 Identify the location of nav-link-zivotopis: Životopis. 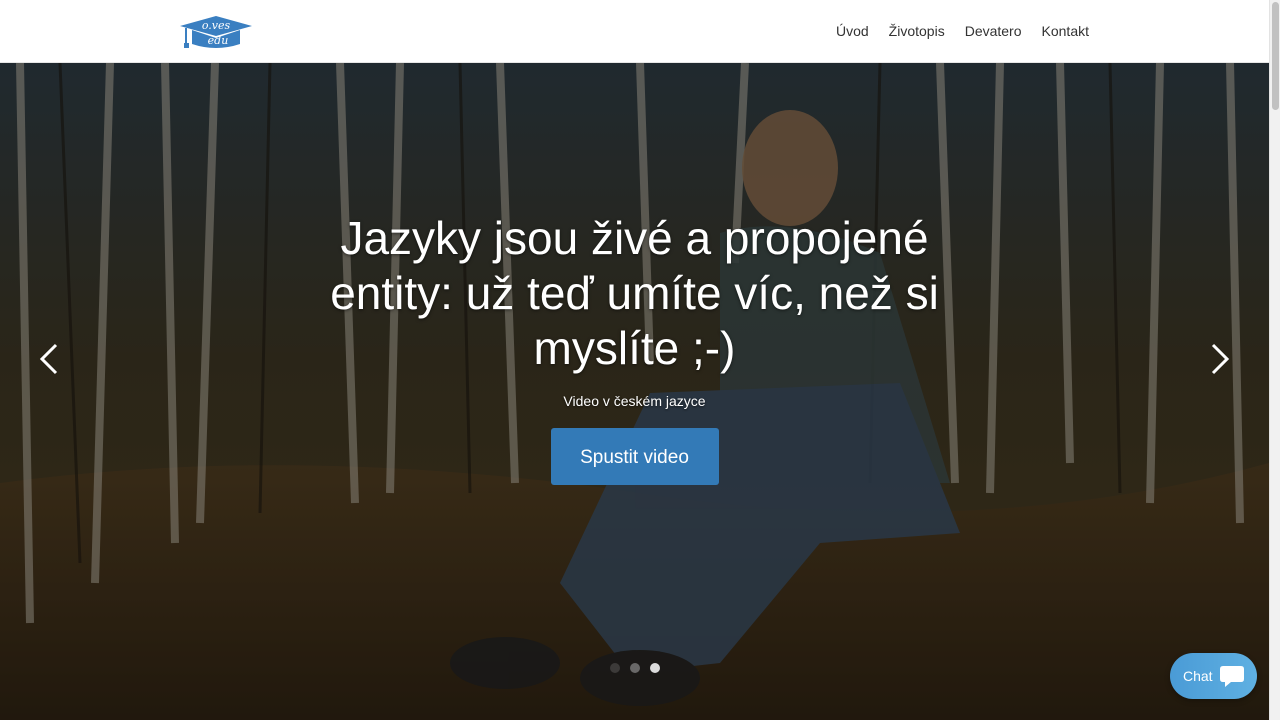
(917, 31).